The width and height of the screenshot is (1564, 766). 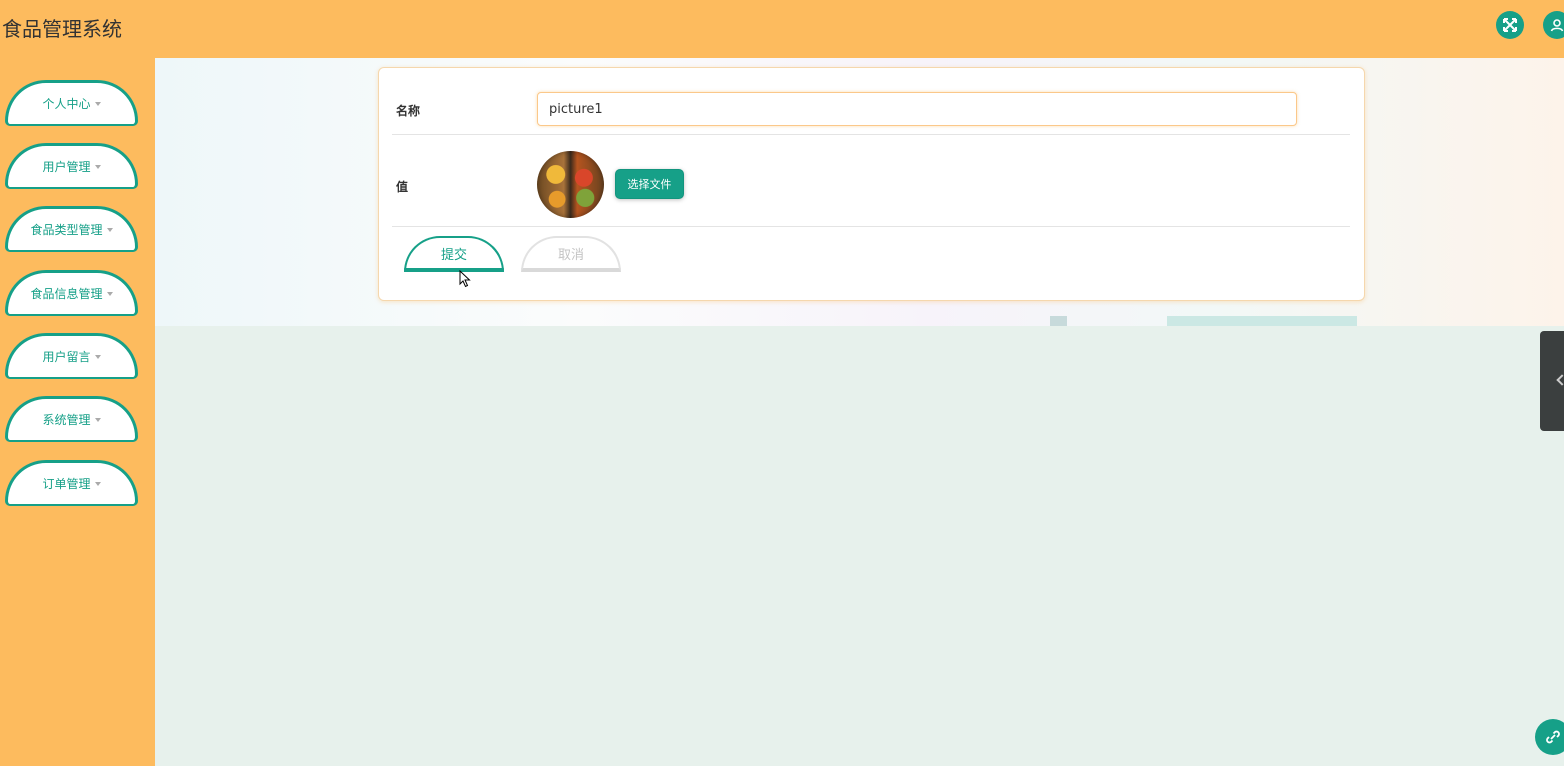 I want to click on choose-file-button: 选择文件, so click(x=649, y=184).